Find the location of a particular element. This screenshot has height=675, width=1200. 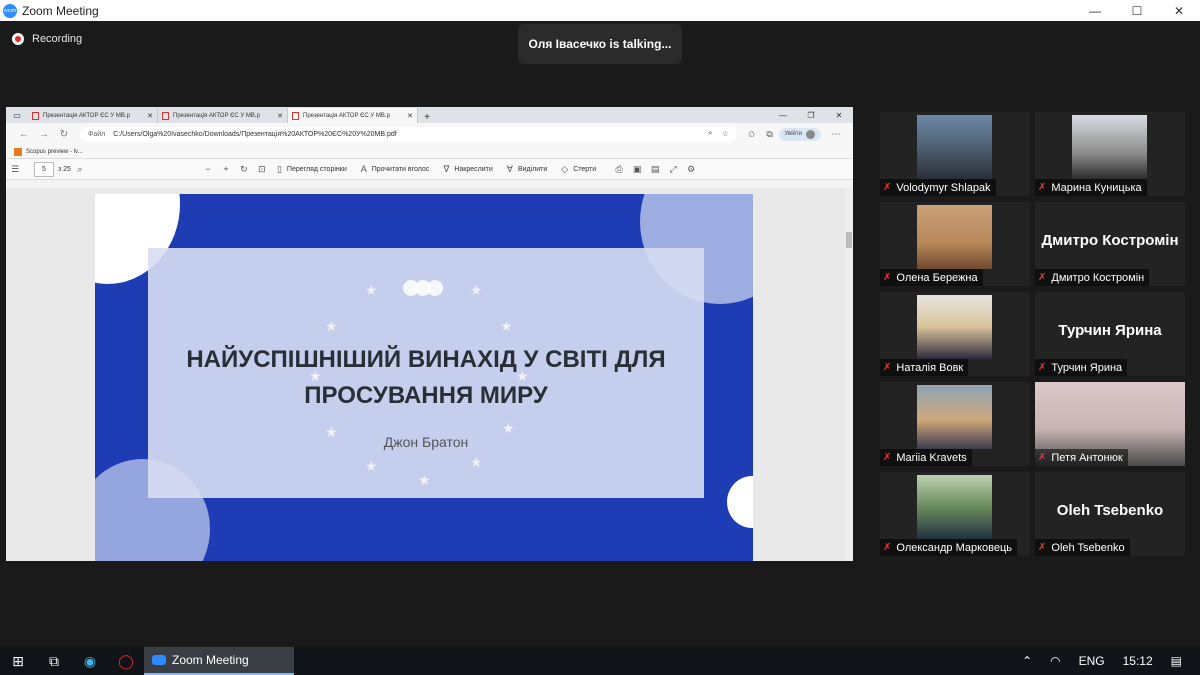

zoom-logo-icon: zoom is located at coordinates (10, 10).